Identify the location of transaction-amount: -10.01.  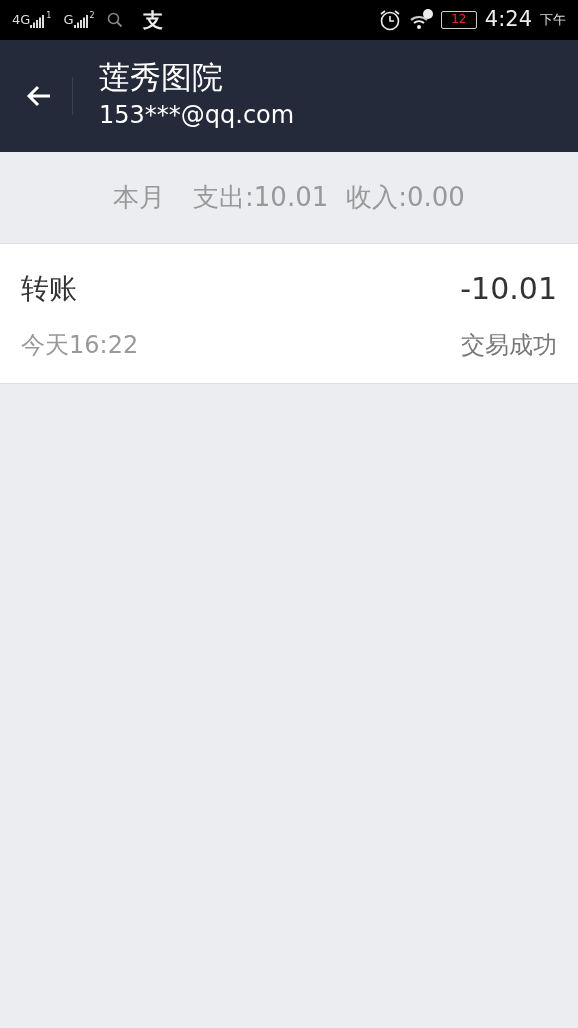
(508, 289).